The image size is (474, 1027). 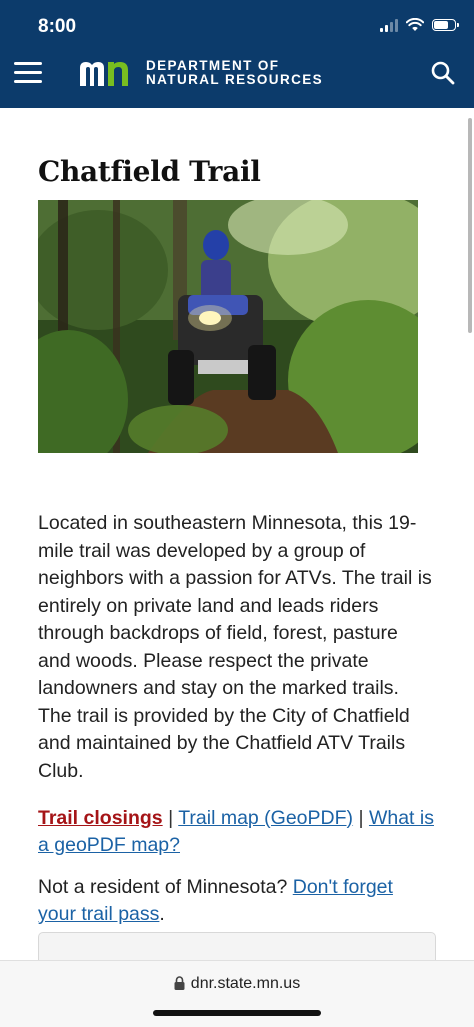 I want to click on url-display: dnr.state.mn.us, so click(x=237, y=984).